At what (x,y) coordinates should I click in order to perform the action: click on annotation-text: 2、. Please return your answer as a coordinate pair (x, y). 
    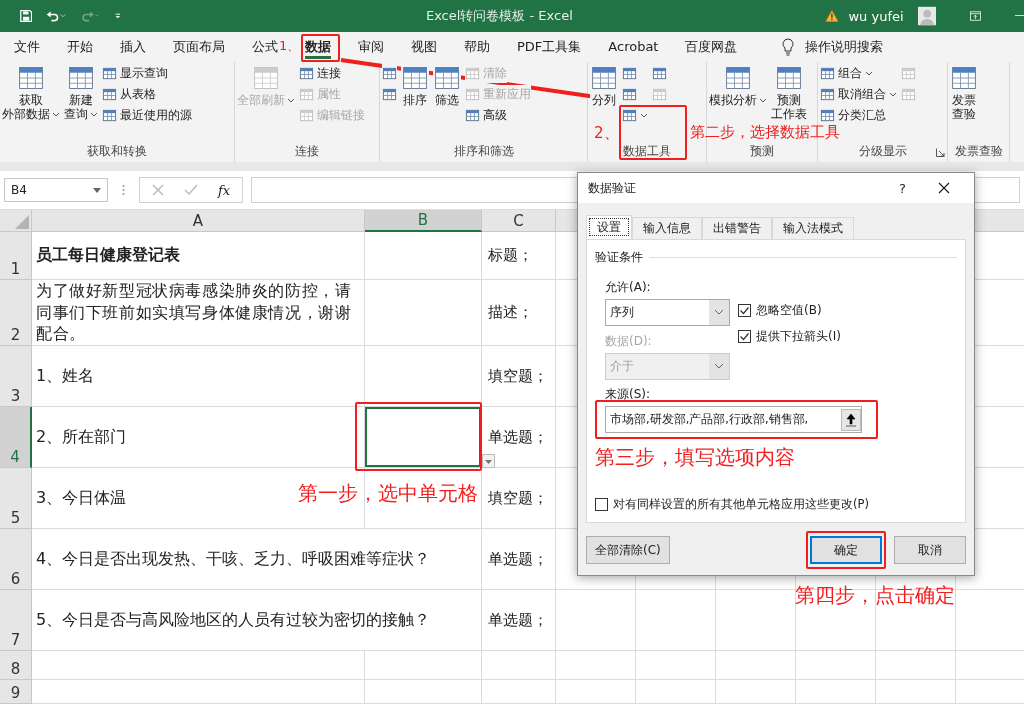
    Looking at the image, I should click on (606, 133).